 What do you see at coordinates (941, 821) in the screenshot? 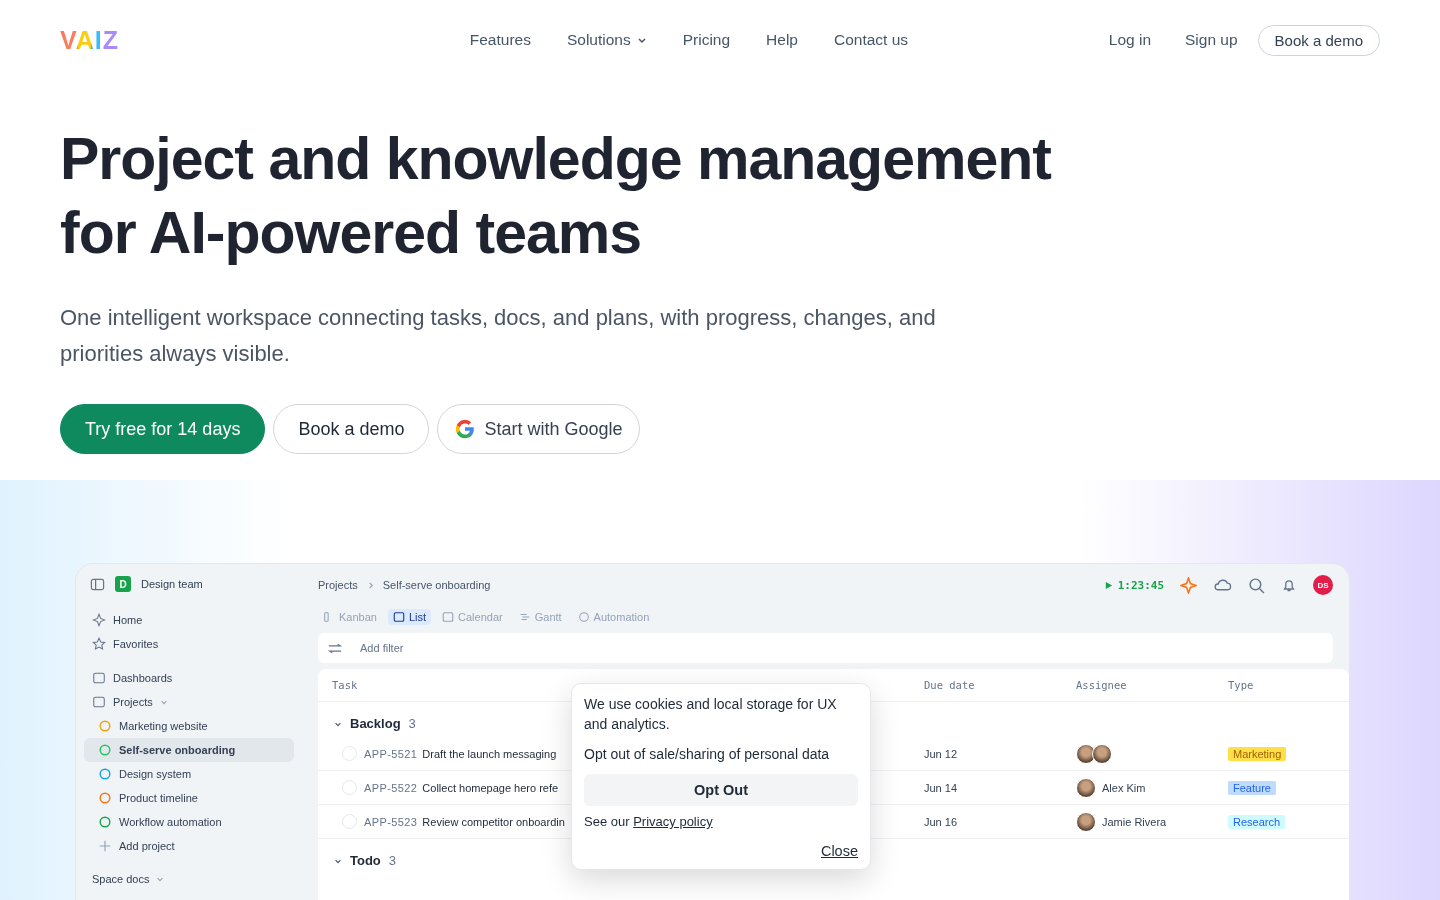
I see `due-date: Jun 16` at bounding box center [941, 821].